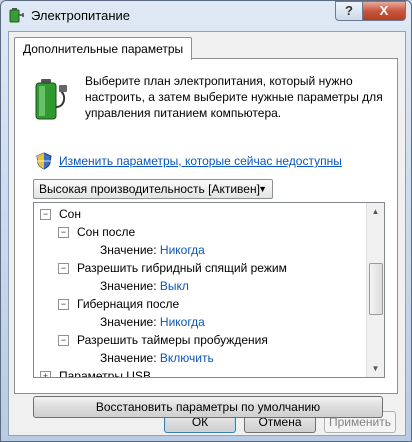  Describe the element at coordinates (174, 286) in the screenshot. I see `hybrid-sleep-value-link: Выкл` at that location.